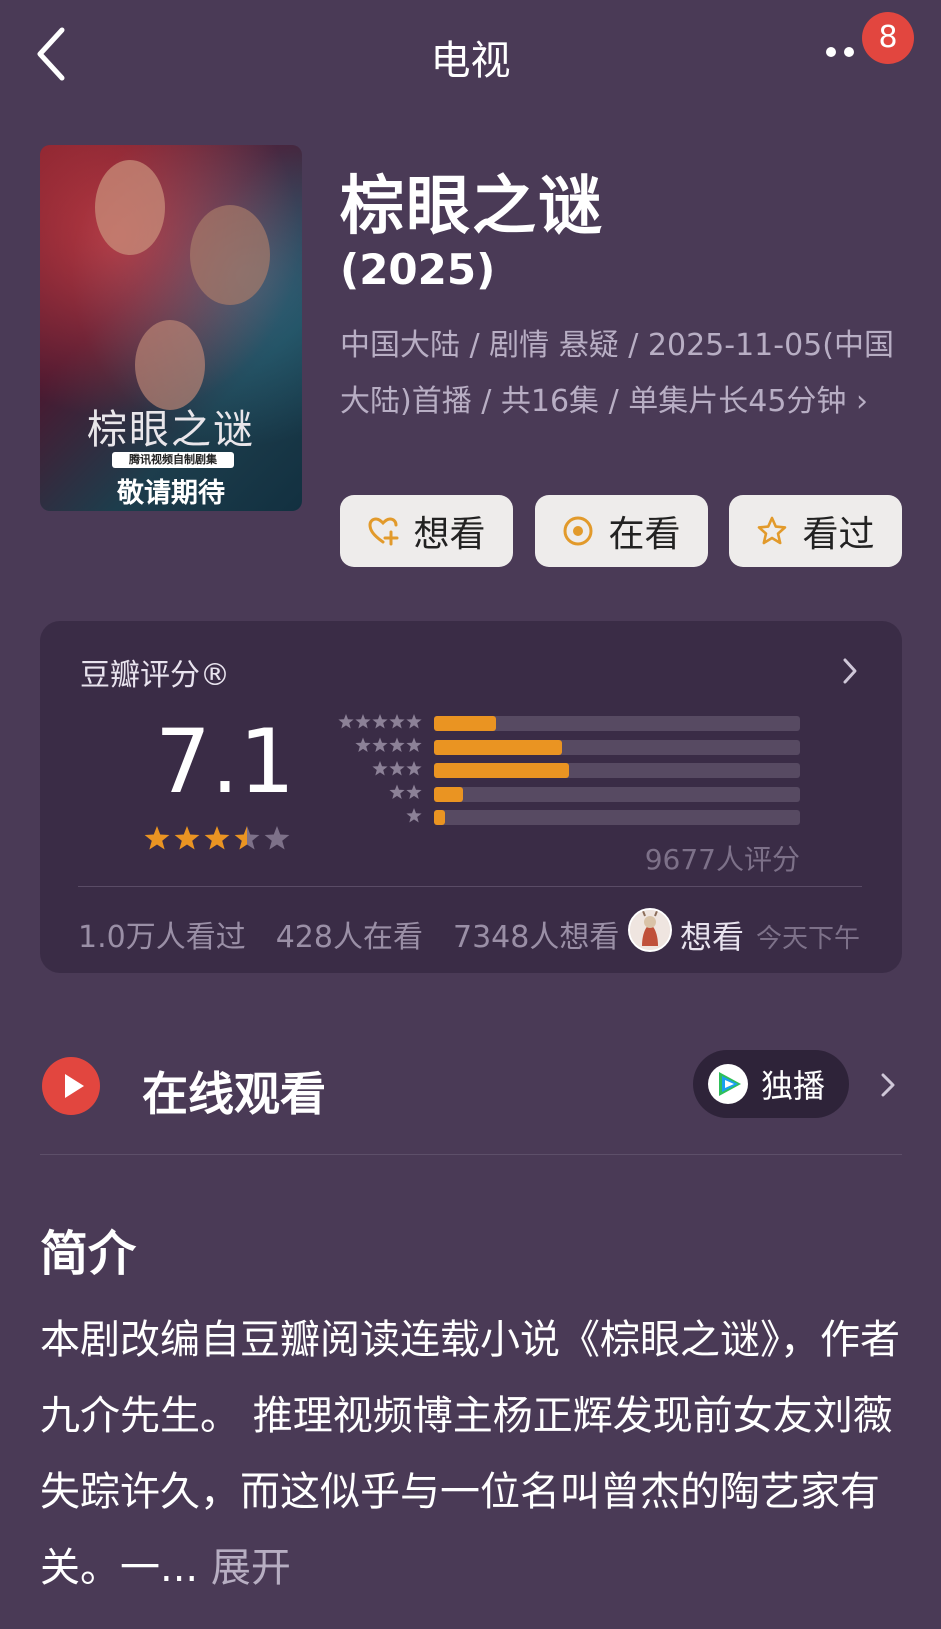 The width and height of the screenshot is (941, 1629). Describe the element at coordinates (472, 207) in the screenshot. I see `show-title: 棕眼之谜` at that location.